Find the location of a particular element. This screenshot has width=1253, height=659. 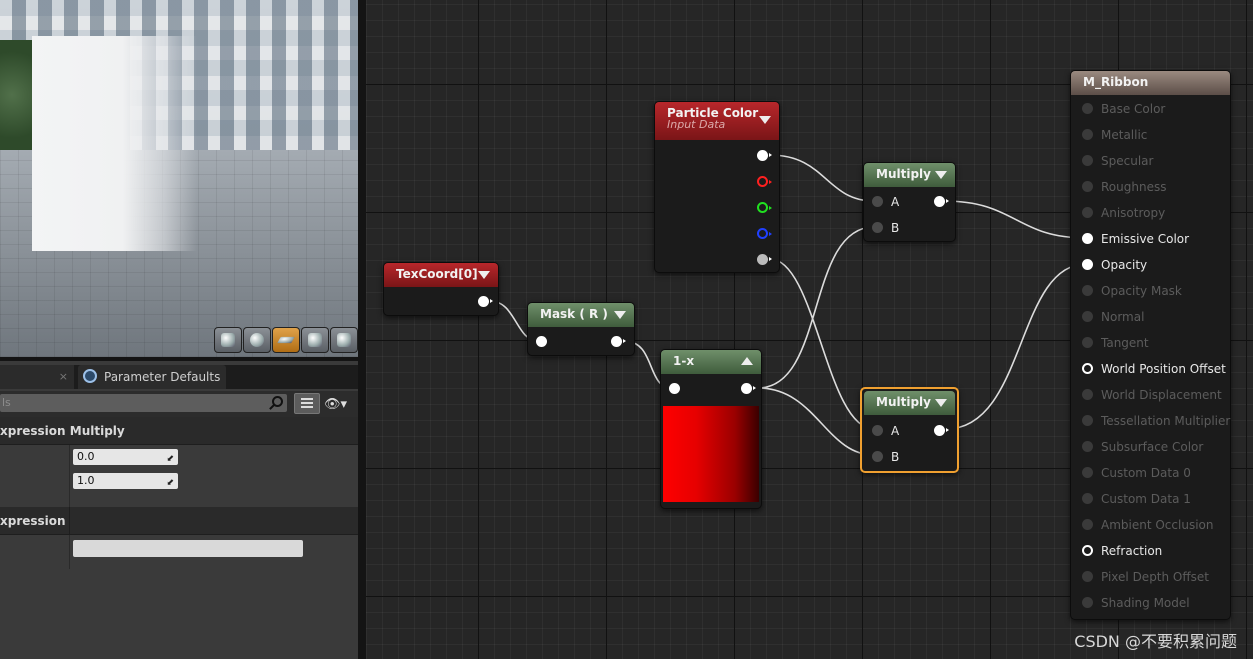

particle-b-pin is located at coordinates (764, 233).